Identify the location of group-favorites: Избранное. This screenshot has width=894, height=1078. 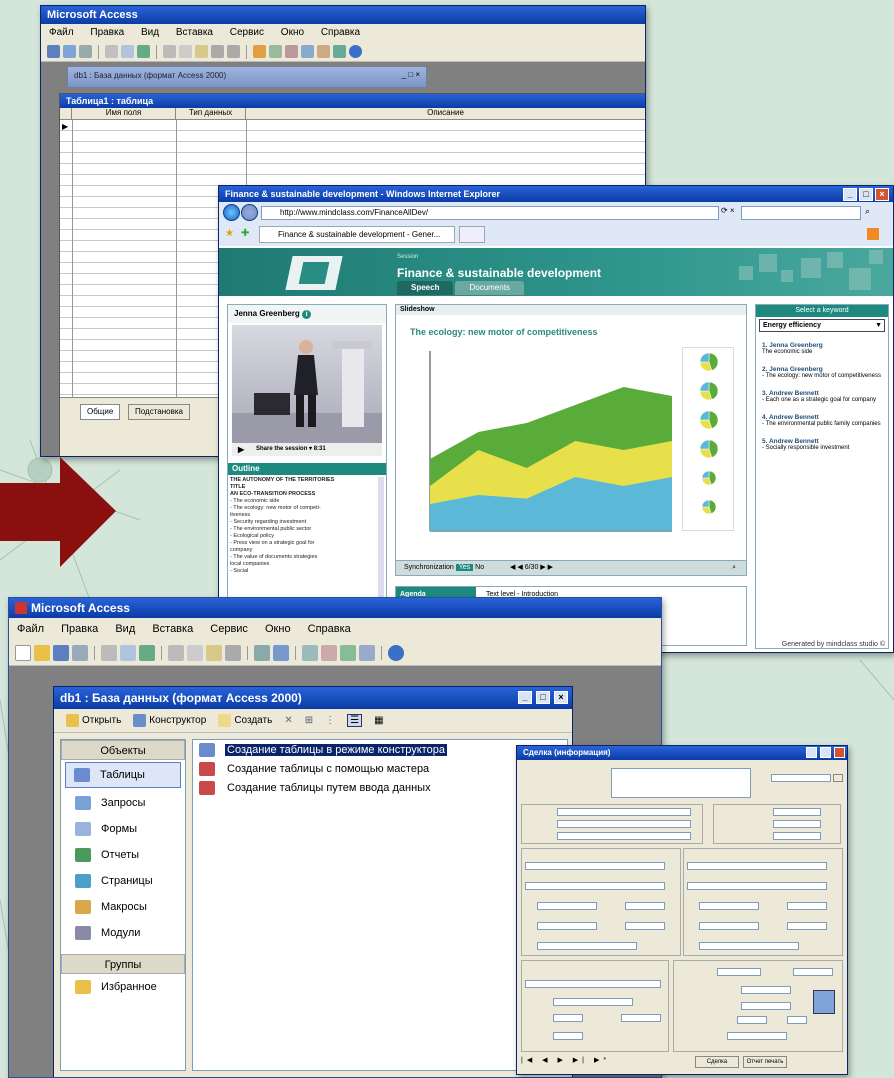
(123, 987).